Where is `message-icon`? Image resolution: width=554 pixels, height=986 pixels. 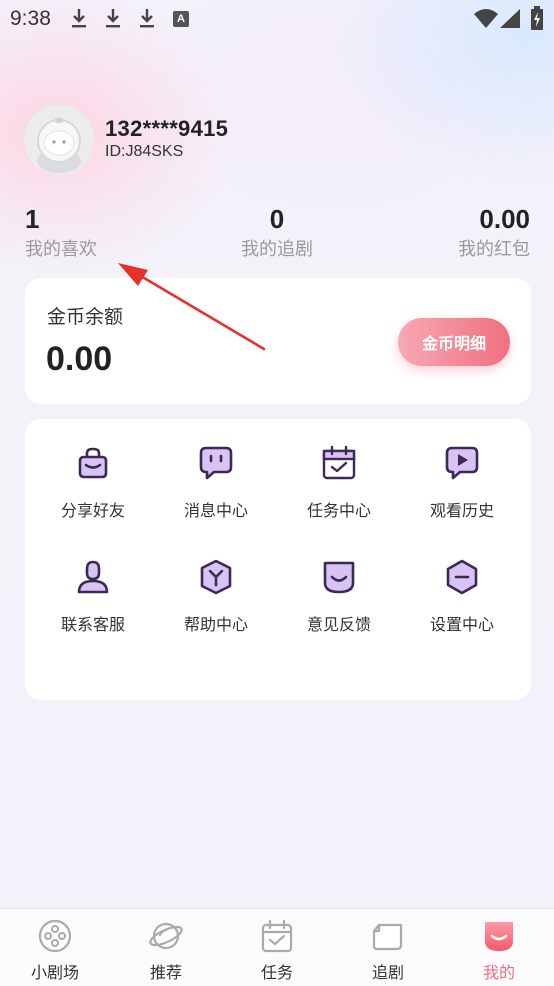 message-icon is located at coordinates (216, 463).